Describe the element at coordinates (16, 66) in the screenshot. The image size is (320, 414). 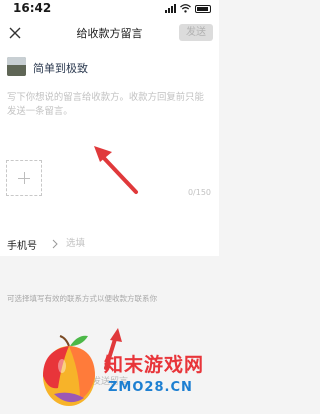
I see `avatar` at that location.